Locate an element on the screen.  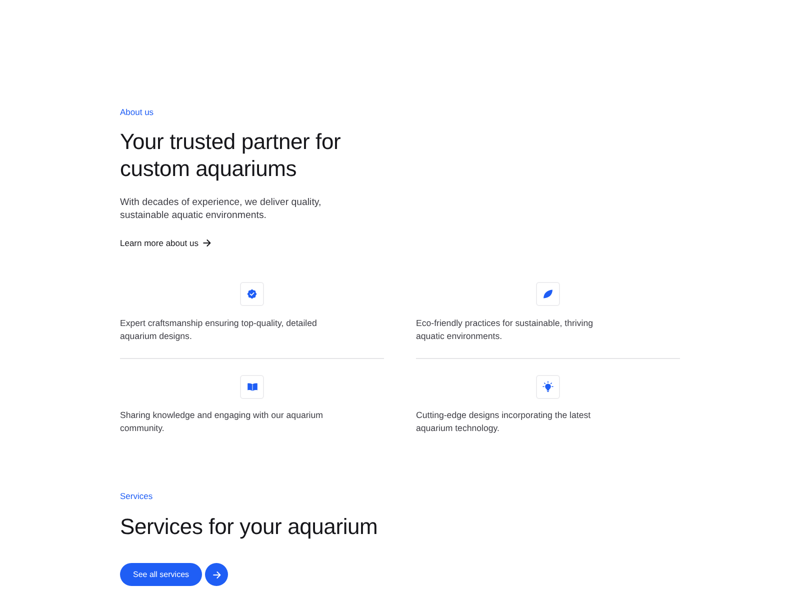
section-heading: Services for your aquarium is located at coordinates (249, 526).